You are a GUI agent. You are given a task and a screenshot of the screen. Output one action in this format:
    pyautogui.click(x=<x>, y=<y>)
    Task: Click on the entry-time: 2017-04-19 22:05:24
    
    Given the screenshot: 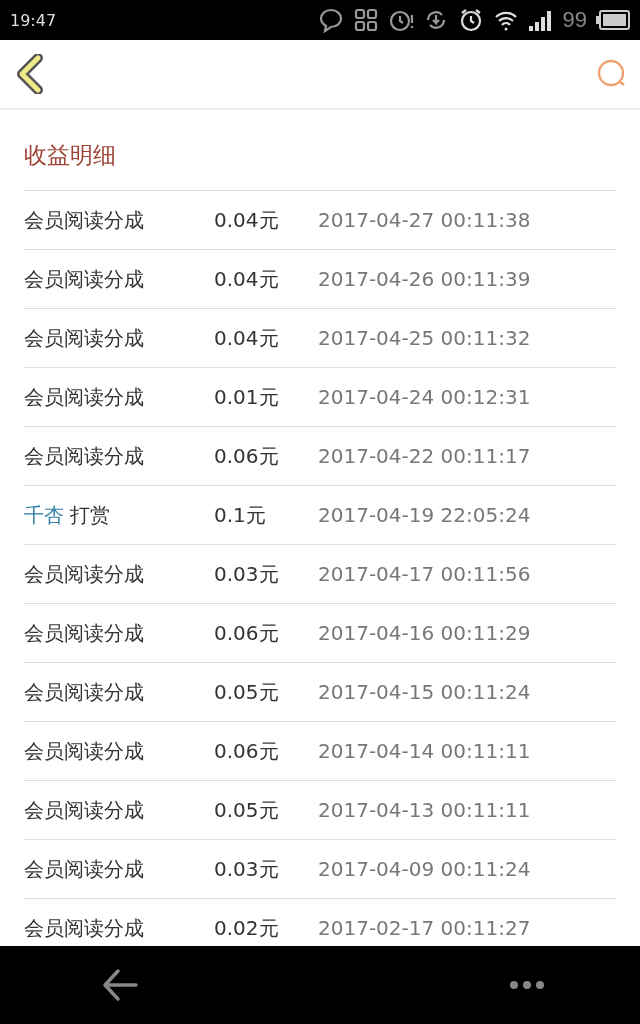 What is the action you would take?
    pyautogui.click(x=424, y=515)
    